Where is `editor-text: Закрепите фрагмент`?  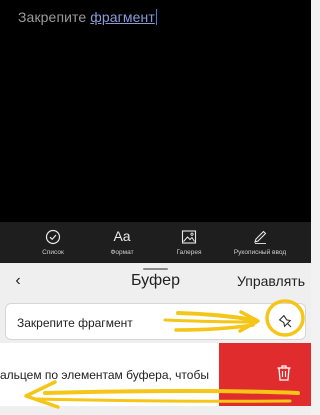 editor-text: Закрепите фрагмент is located at coordinates (87, 17).